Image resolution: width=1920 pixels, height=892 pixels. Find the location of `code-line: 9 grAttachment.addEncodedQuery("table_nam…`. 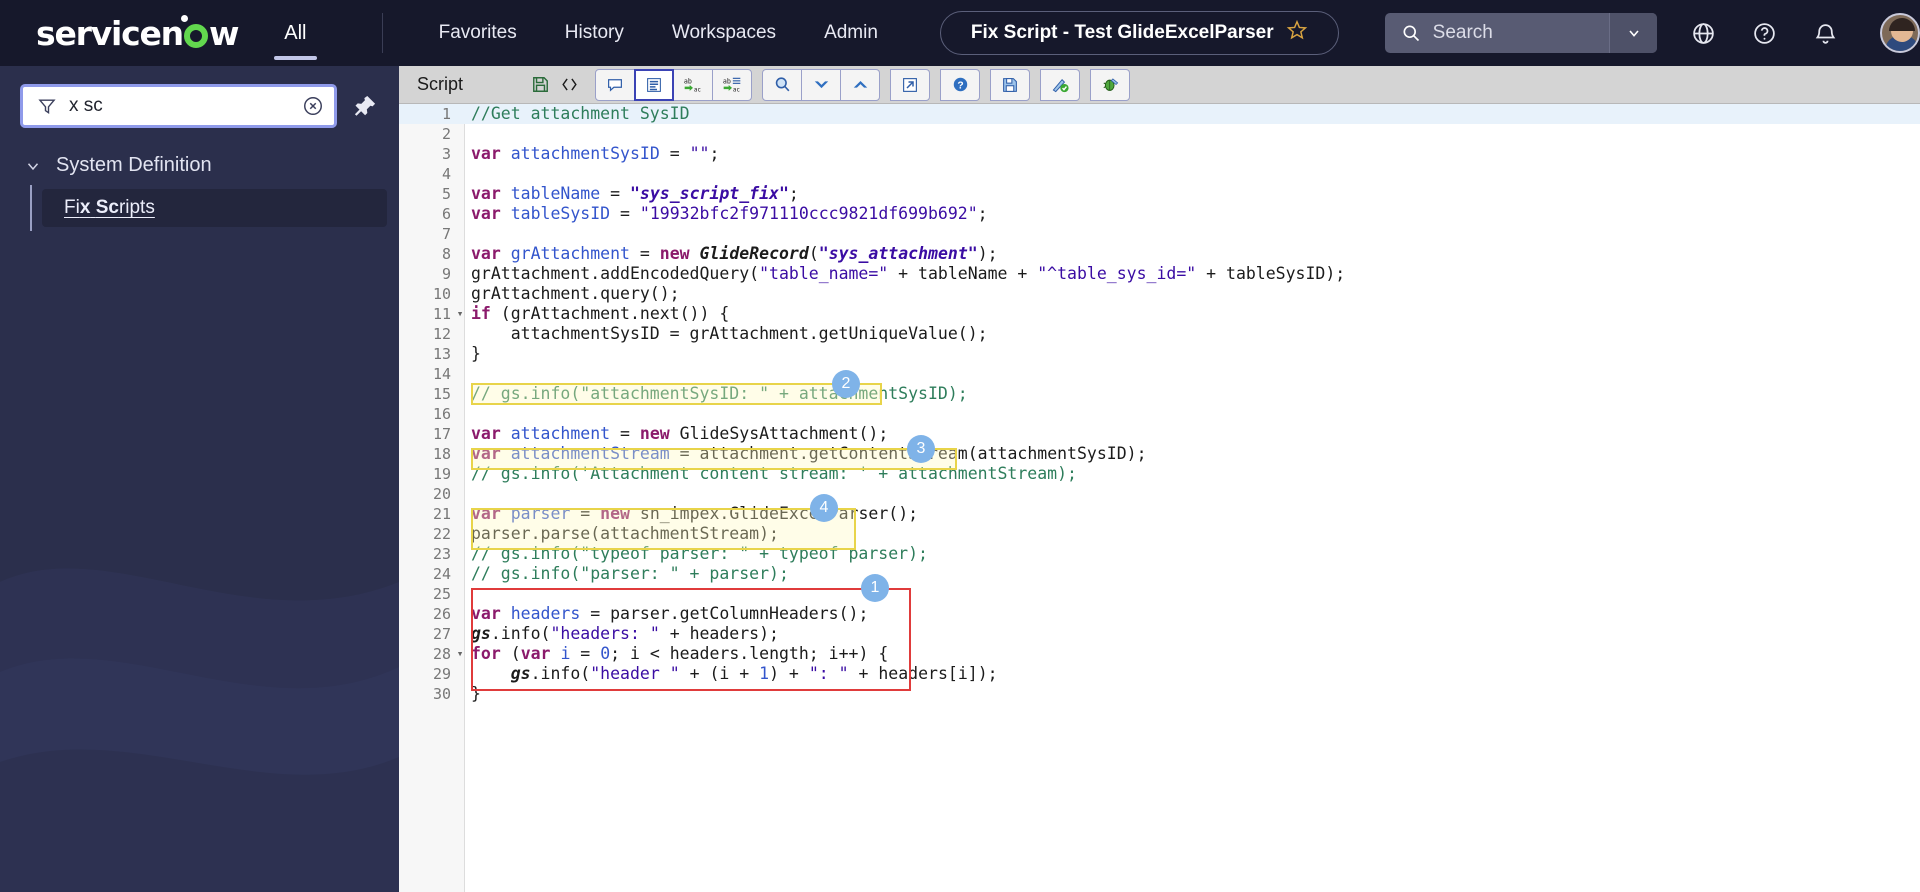

code-line: 9 grAttachment.addEncodedQuery("table_nam… is located at coordinates (1159, 274).